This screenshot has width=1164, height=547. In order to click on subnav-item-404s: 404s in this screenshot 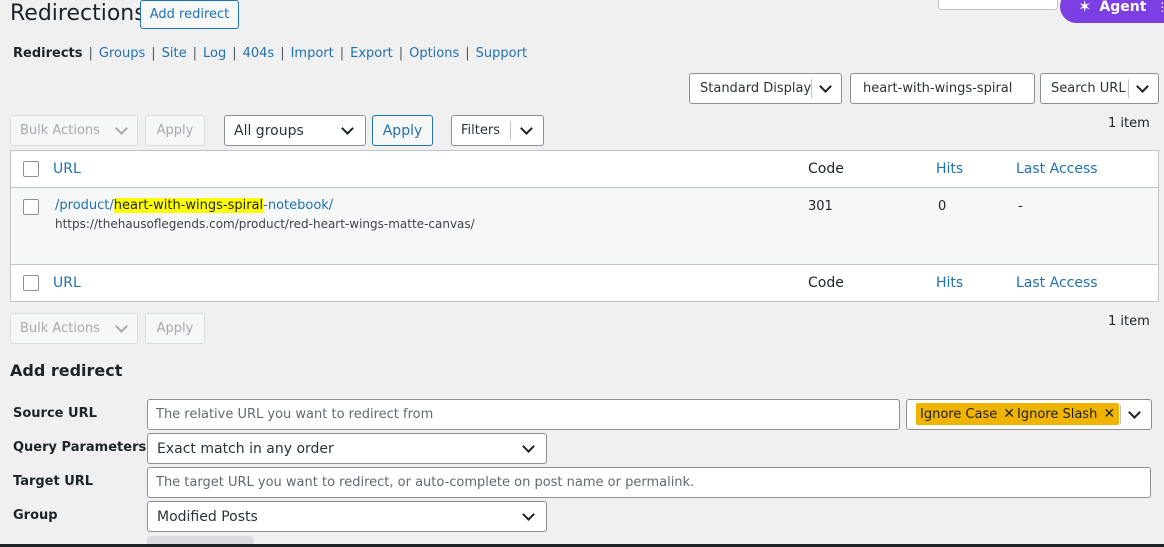, I will do `click(259, 54)`.